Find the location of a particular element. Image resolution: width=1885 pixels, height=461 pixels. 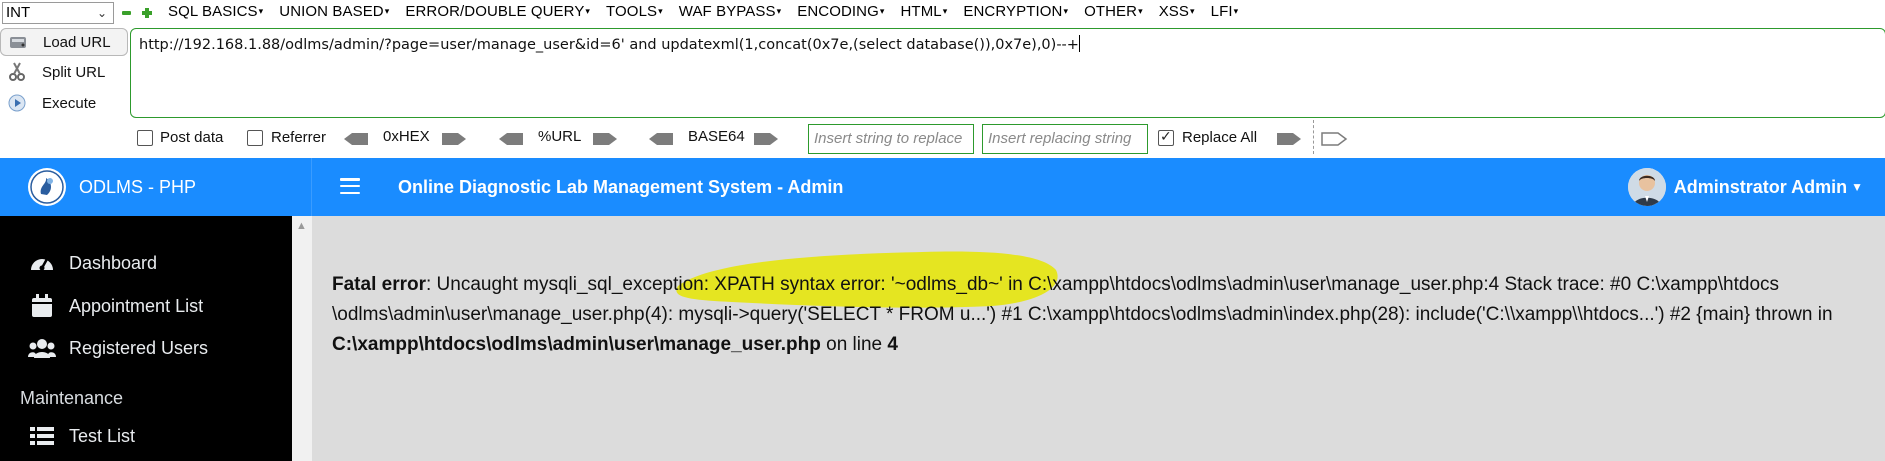

sidebar-section-maintenance: Maintenance is located at coordinates (72, 398).